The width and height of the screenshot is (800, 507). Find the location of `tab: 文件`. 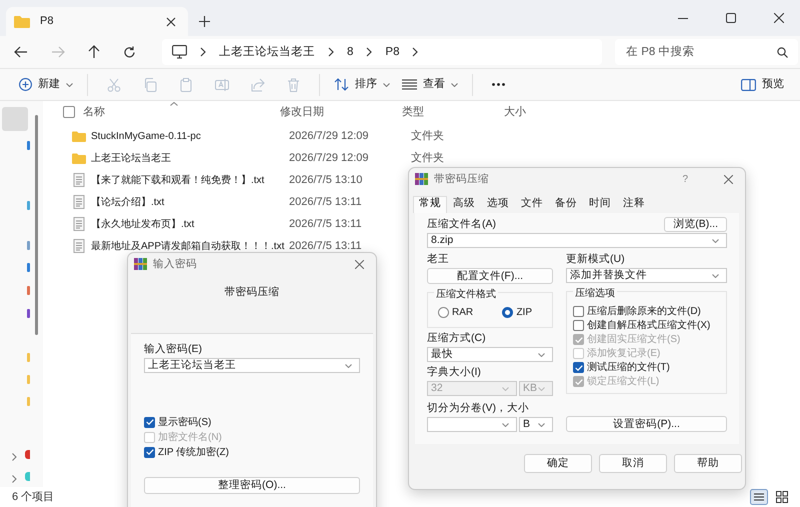

tab: 文件 is located at coordinates (532, 204).